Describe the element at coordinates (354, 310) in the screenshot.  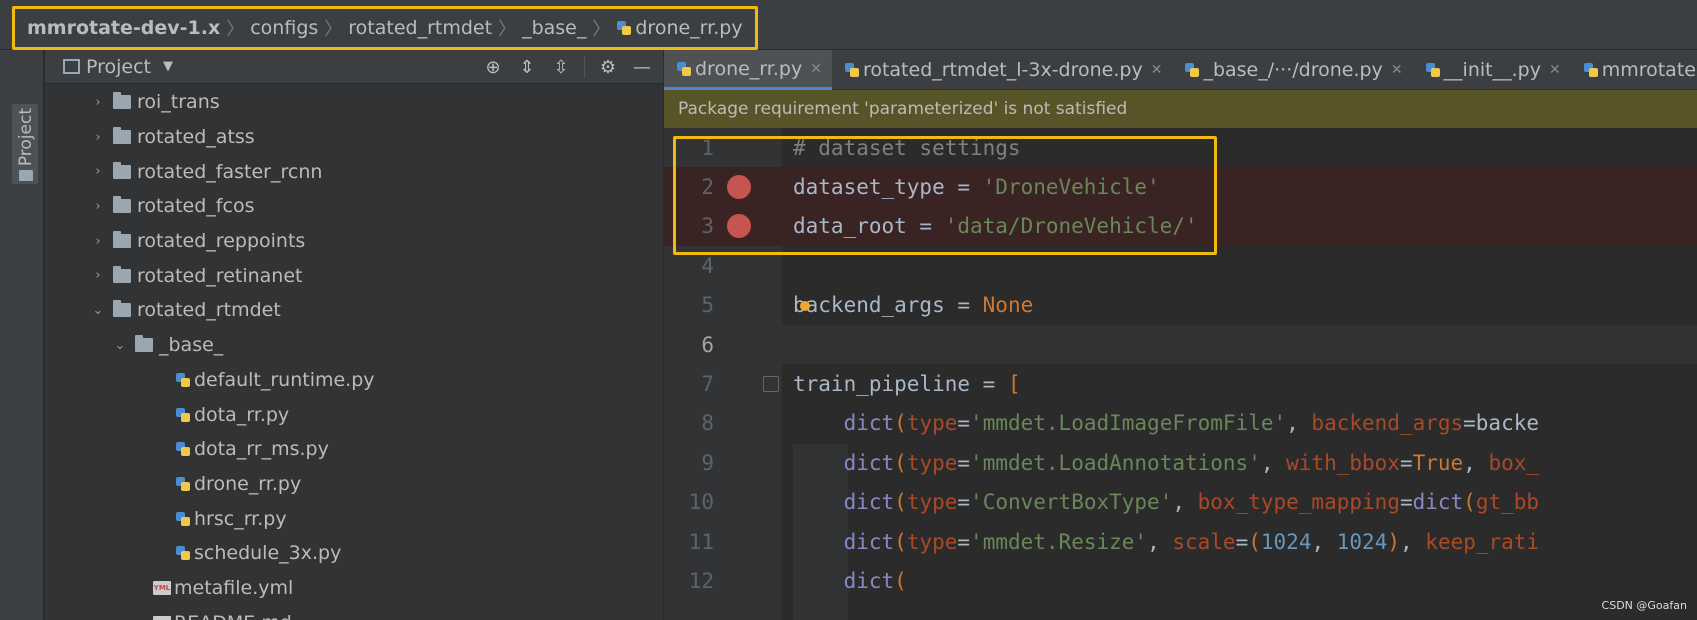
I see `tree-item: ⌄ rotated_rtmdet` at that location.